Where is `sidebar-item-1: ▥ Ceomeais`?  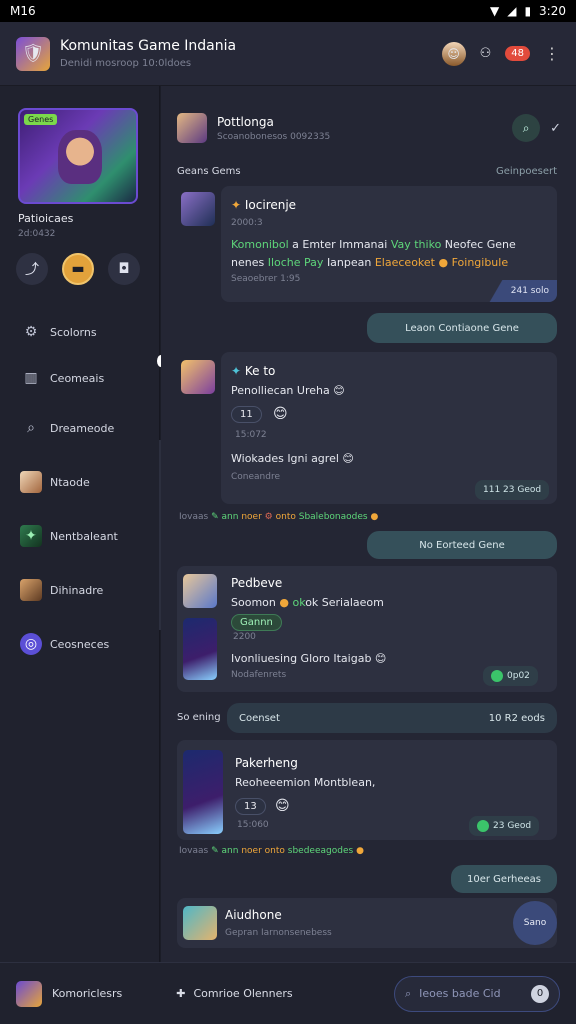
sidebar-item-1: ▥ Ceomeais is located at coordinates (79, 378).